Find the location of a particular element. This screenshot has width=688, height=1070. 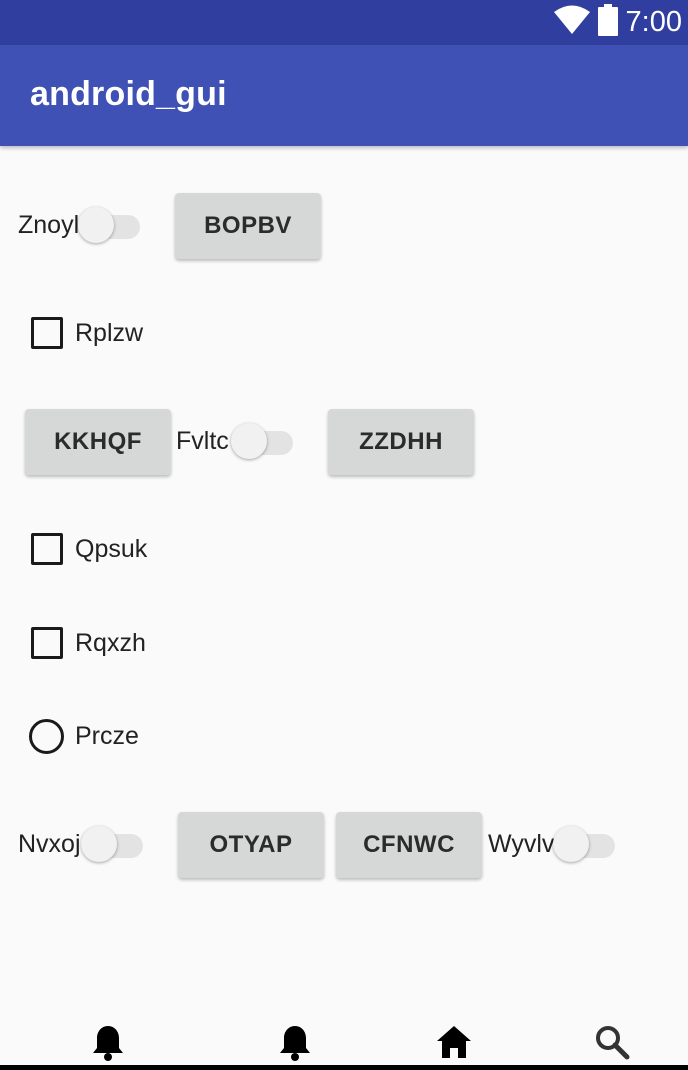

otyap-button: OTYAP is located at coordinates (251, 845).